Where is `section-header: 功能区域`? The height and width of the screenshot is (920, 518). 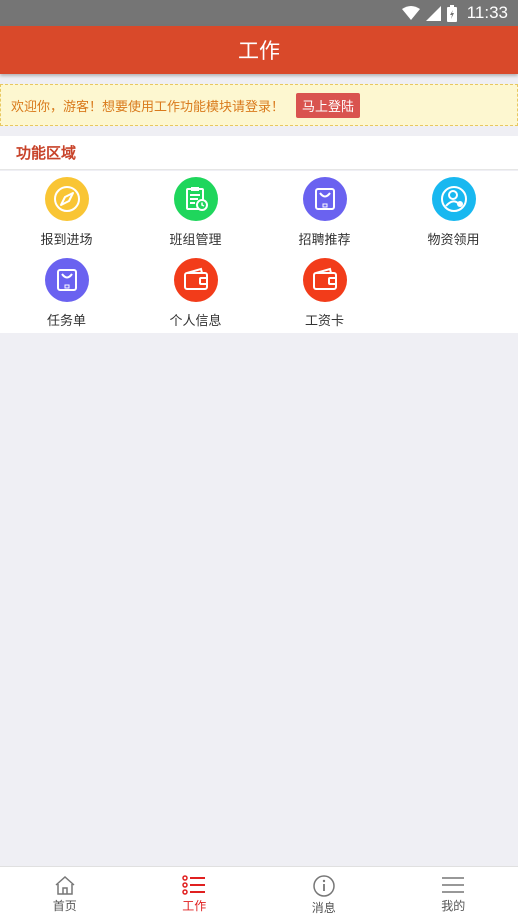 section-header: 功能区域 is located at coordinates (259, 153).